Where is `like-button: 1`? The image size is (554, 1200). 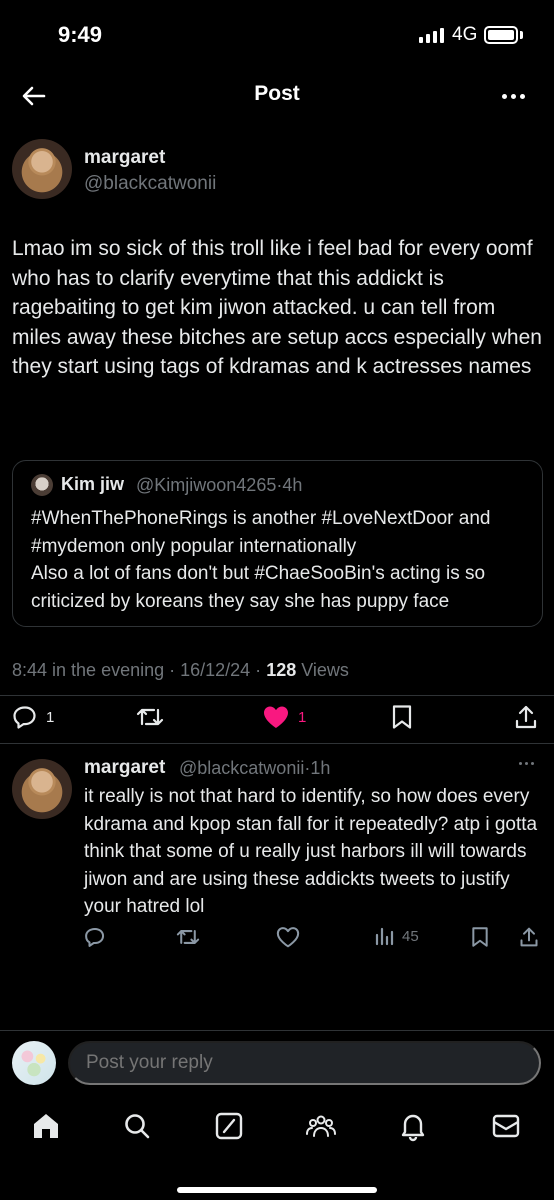 like-button: 1 is located at coordinates (284, 717).